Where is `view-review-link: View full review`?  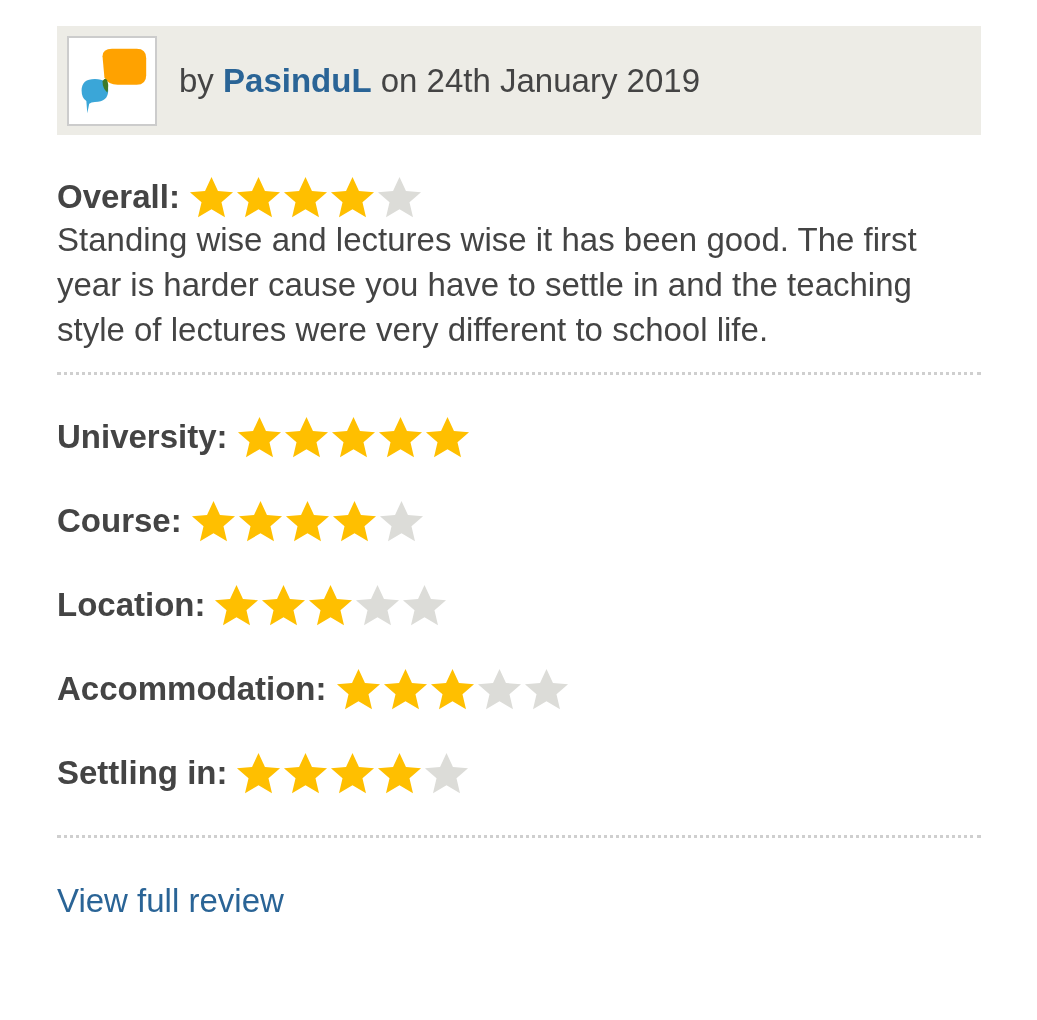
view-review-link: View full review is located at coordinates (170, 901).